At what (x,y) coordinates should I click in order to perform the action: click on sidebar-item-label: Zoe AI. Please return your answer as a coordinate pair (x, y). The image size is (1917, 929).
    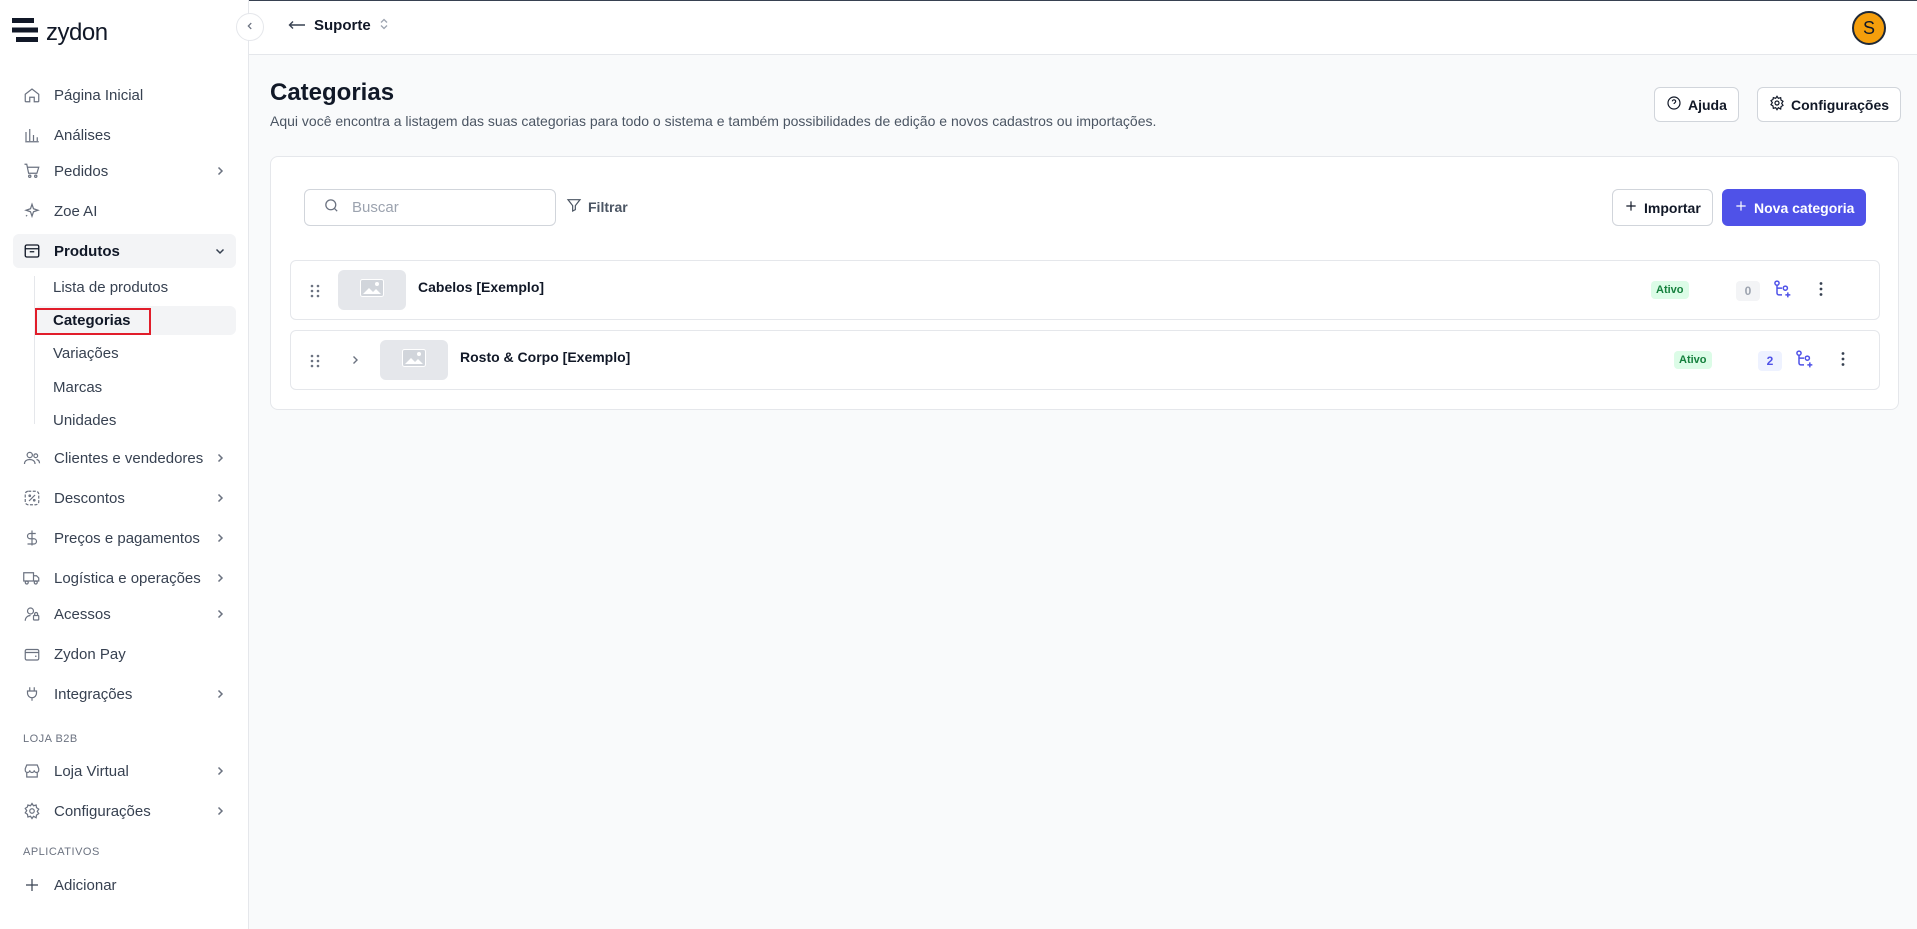
    Looking at the image, I should click on (76, 211).